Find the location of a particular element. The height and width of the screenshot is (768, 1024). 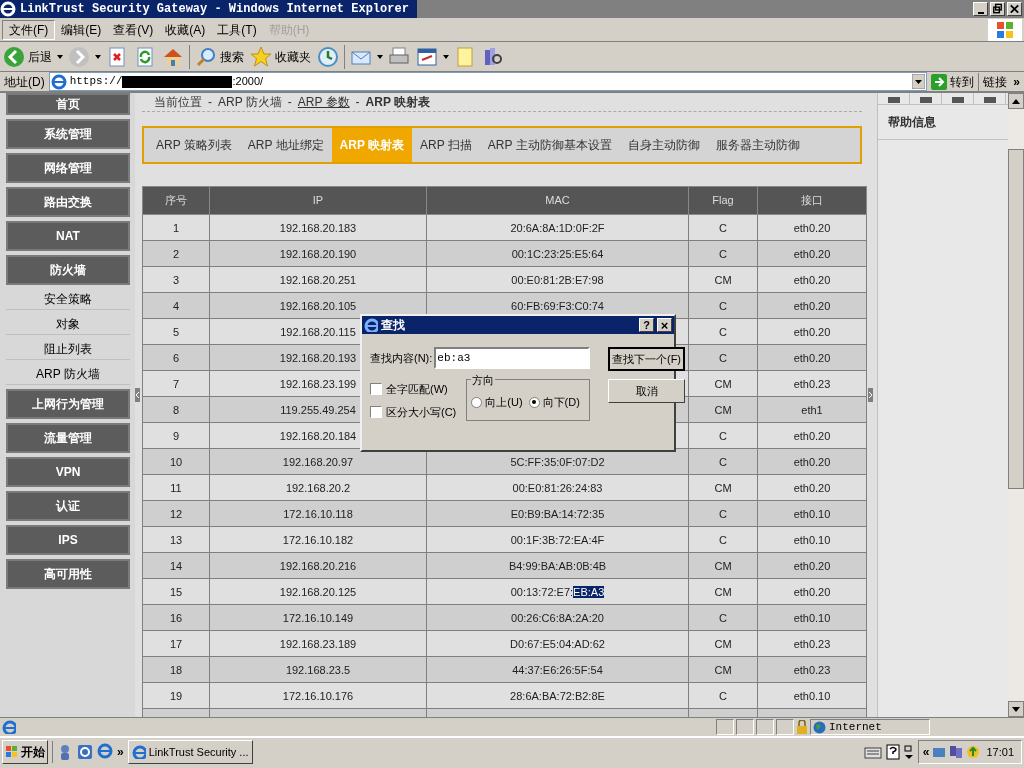

nav-button: 流量管理 is located at coordinates (68, 438).